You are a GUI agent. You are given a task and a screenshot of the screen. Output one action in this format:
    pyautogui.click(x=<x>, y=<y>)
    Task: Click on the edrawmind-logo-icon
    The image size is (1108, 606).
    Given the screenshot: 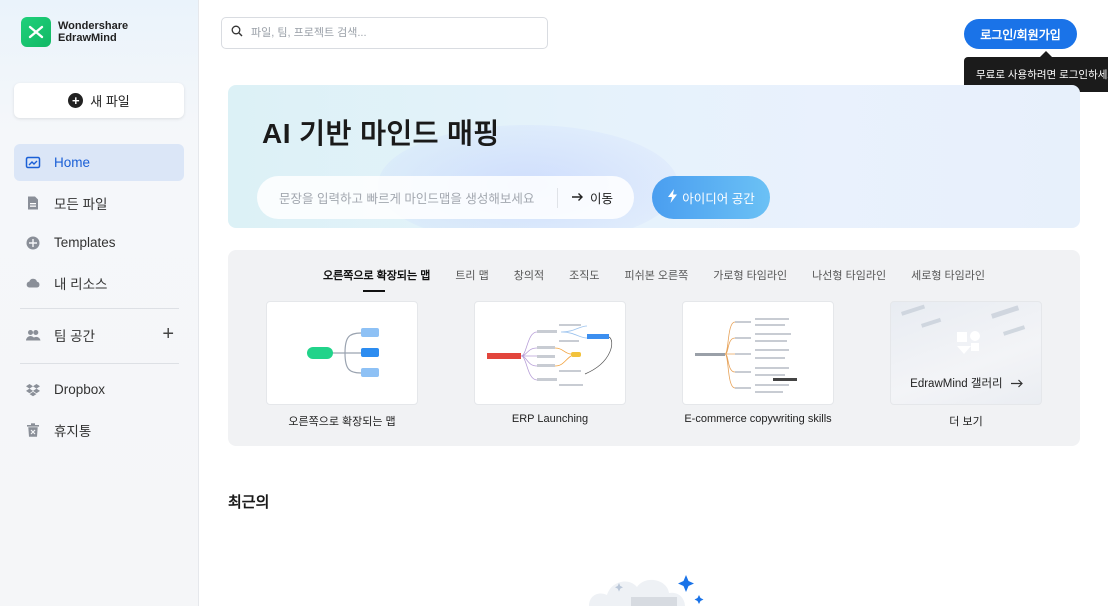 What is the action you would take?
    pyautogui.click(x=36, y=32)
    